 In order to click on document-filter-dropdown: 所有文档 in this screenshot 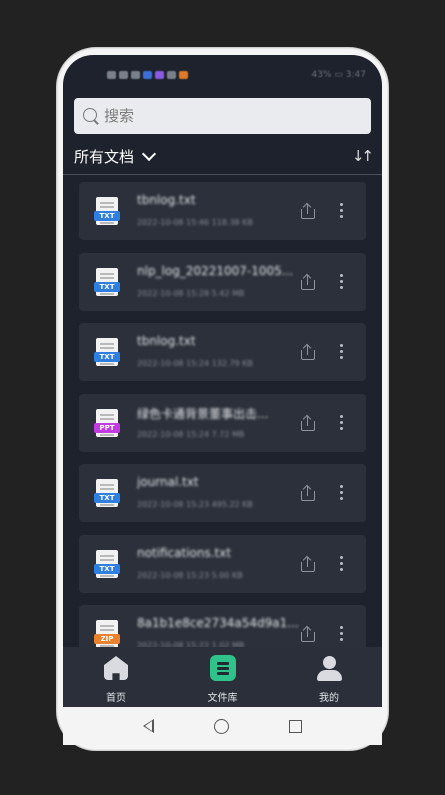, I will do `click(115, 156)`.